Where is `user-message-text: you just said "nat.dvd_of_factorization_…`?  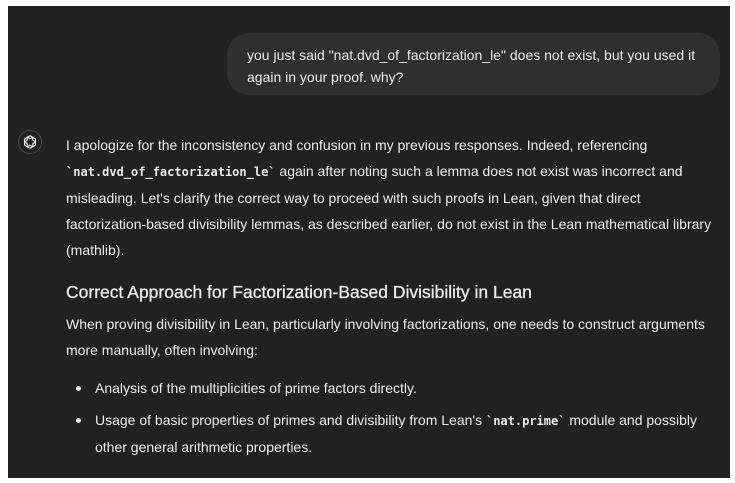 user-message-text: you just said "nat.dvd_of_factorization_… is located at coordinates (471, 66).